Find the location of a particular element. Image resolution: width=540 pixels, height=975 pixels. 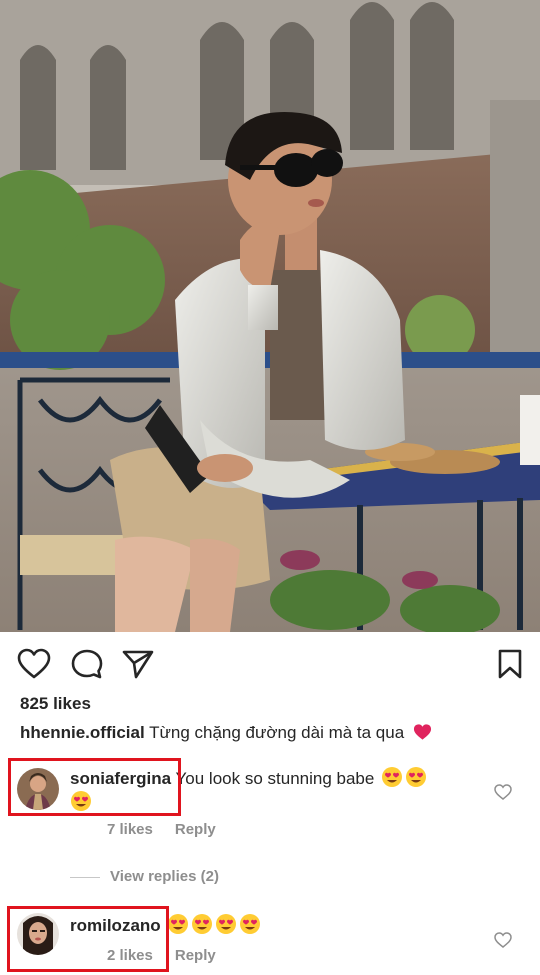

view-replies-label: View replies (2) is located at coordinates (164, 876).